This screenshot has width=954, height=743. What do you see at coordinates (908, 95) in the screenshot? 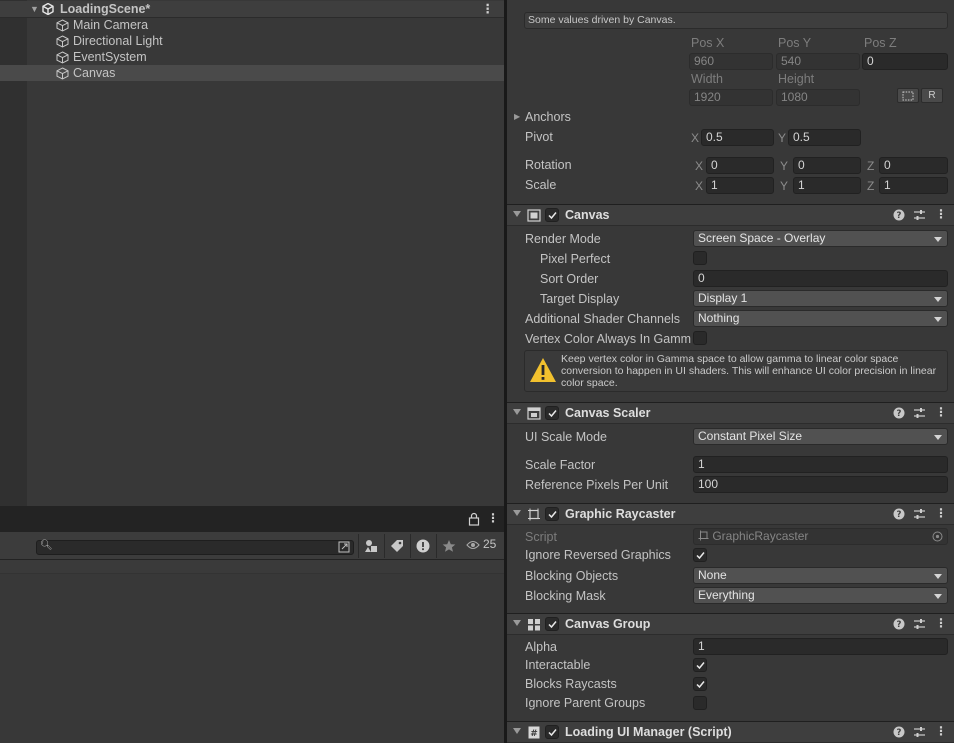
I see `blueprint-mode-button` at bounding box center [908, 95].